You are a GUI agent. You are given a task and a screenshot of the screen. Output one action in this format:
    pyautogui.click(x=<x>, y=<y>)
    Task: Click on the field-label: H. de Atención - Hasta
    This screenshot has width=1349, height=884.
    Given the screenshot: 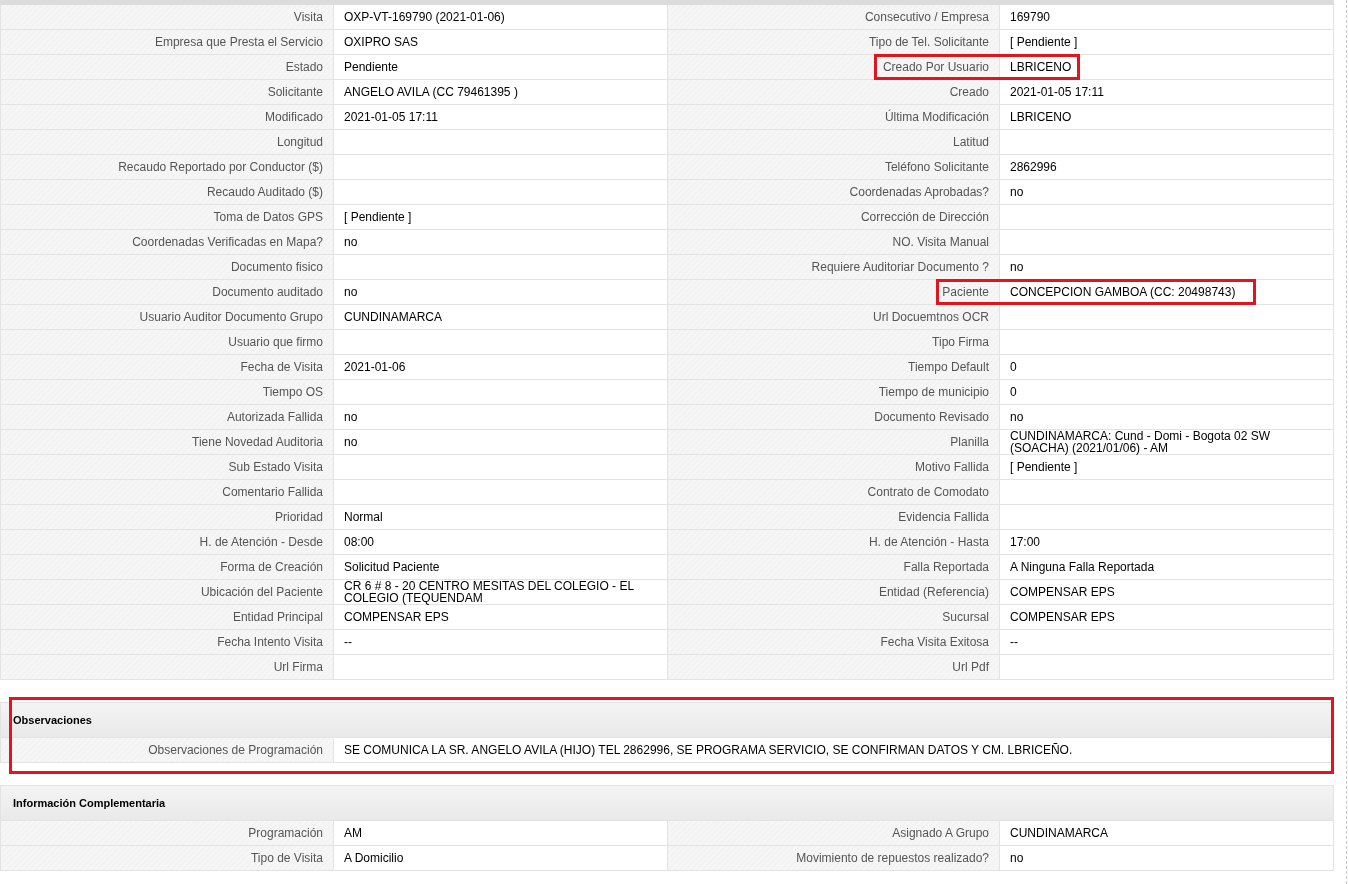 What is the action you would take?
    pyautogui.click(x=833, y=542)
    